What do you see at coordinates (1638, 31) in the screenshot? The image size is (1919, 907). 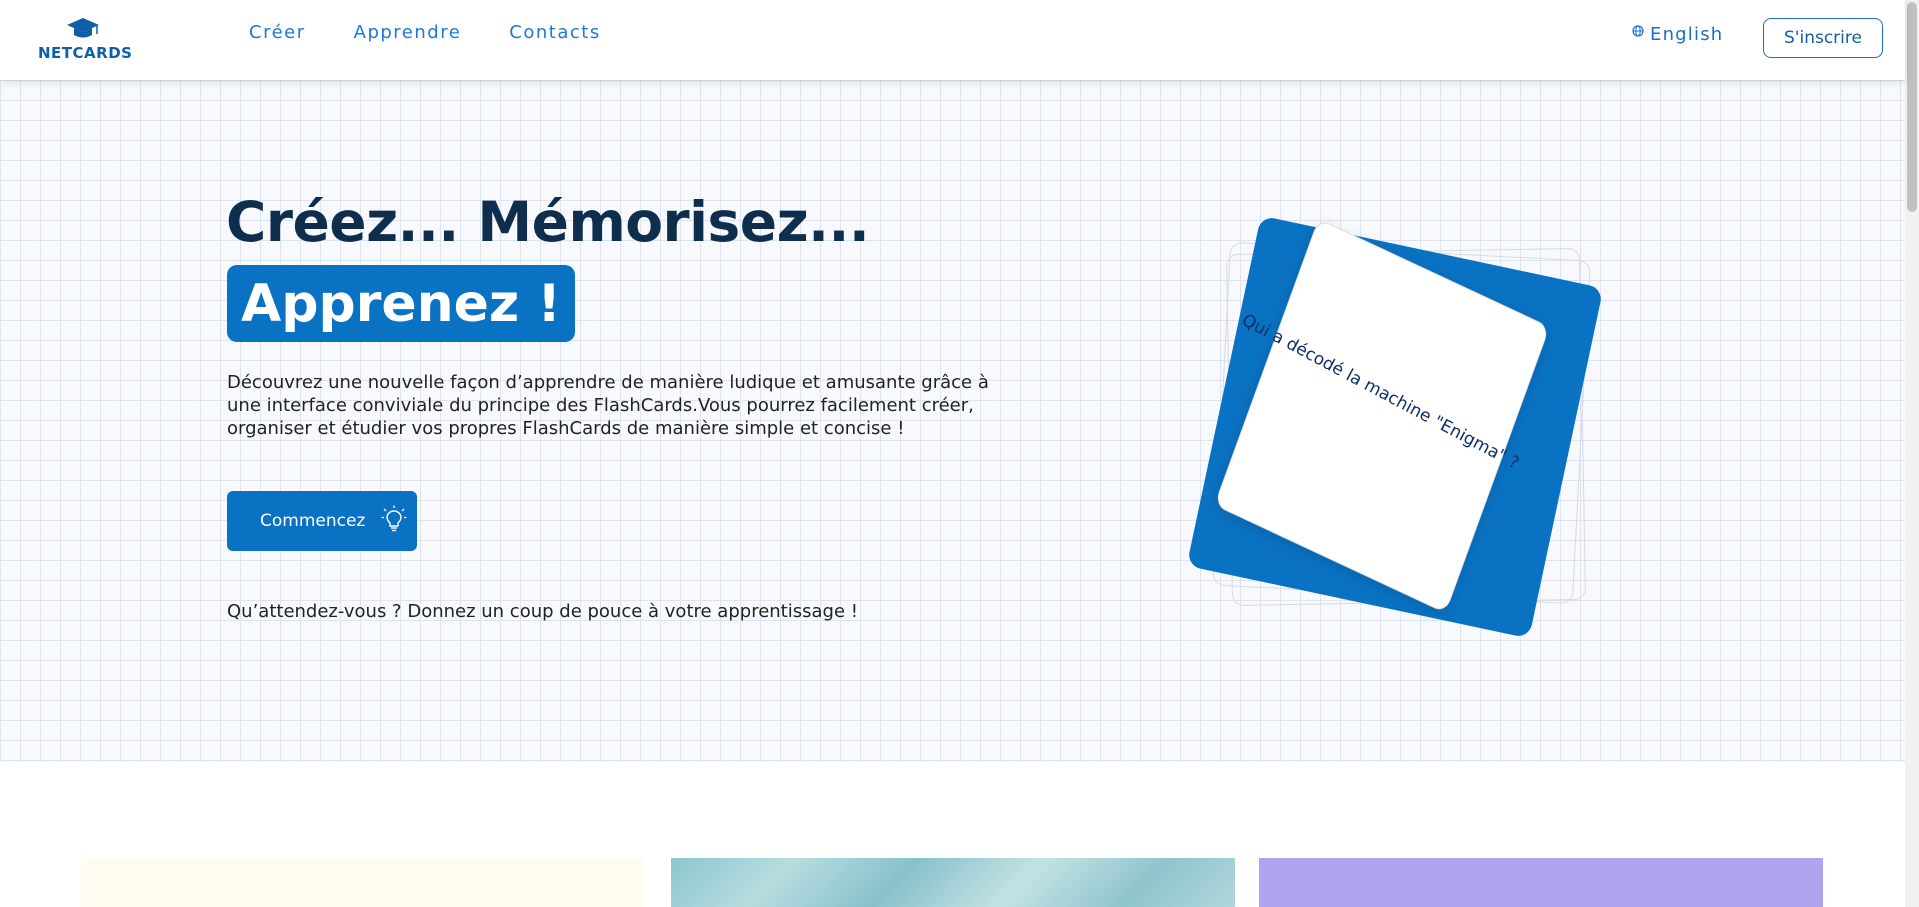 I see `globe-icon` at bounding box center [1638, 31].